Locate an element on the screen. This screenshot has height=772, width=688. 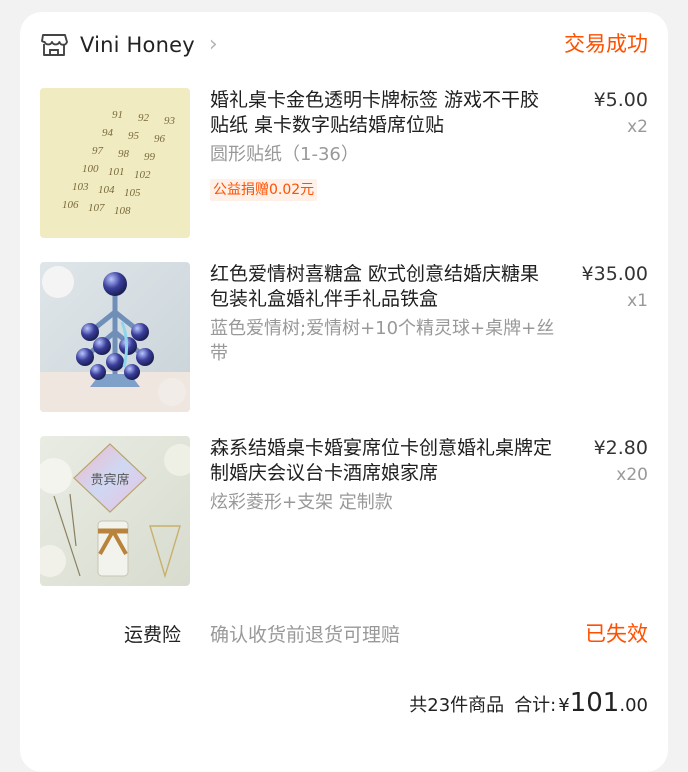
item-sku: 炫彩菱形+支架 定制款 is located at coordinates (301, 502).